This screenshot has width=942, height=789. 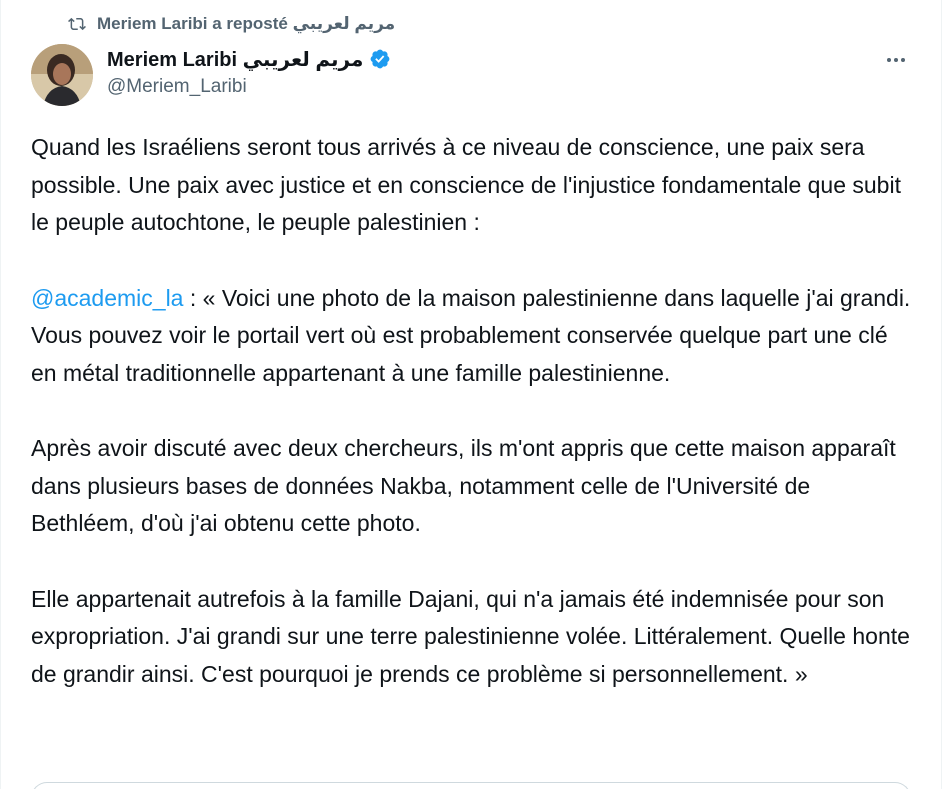 I want to click on media-card-edge, so click(x=471, y=785).